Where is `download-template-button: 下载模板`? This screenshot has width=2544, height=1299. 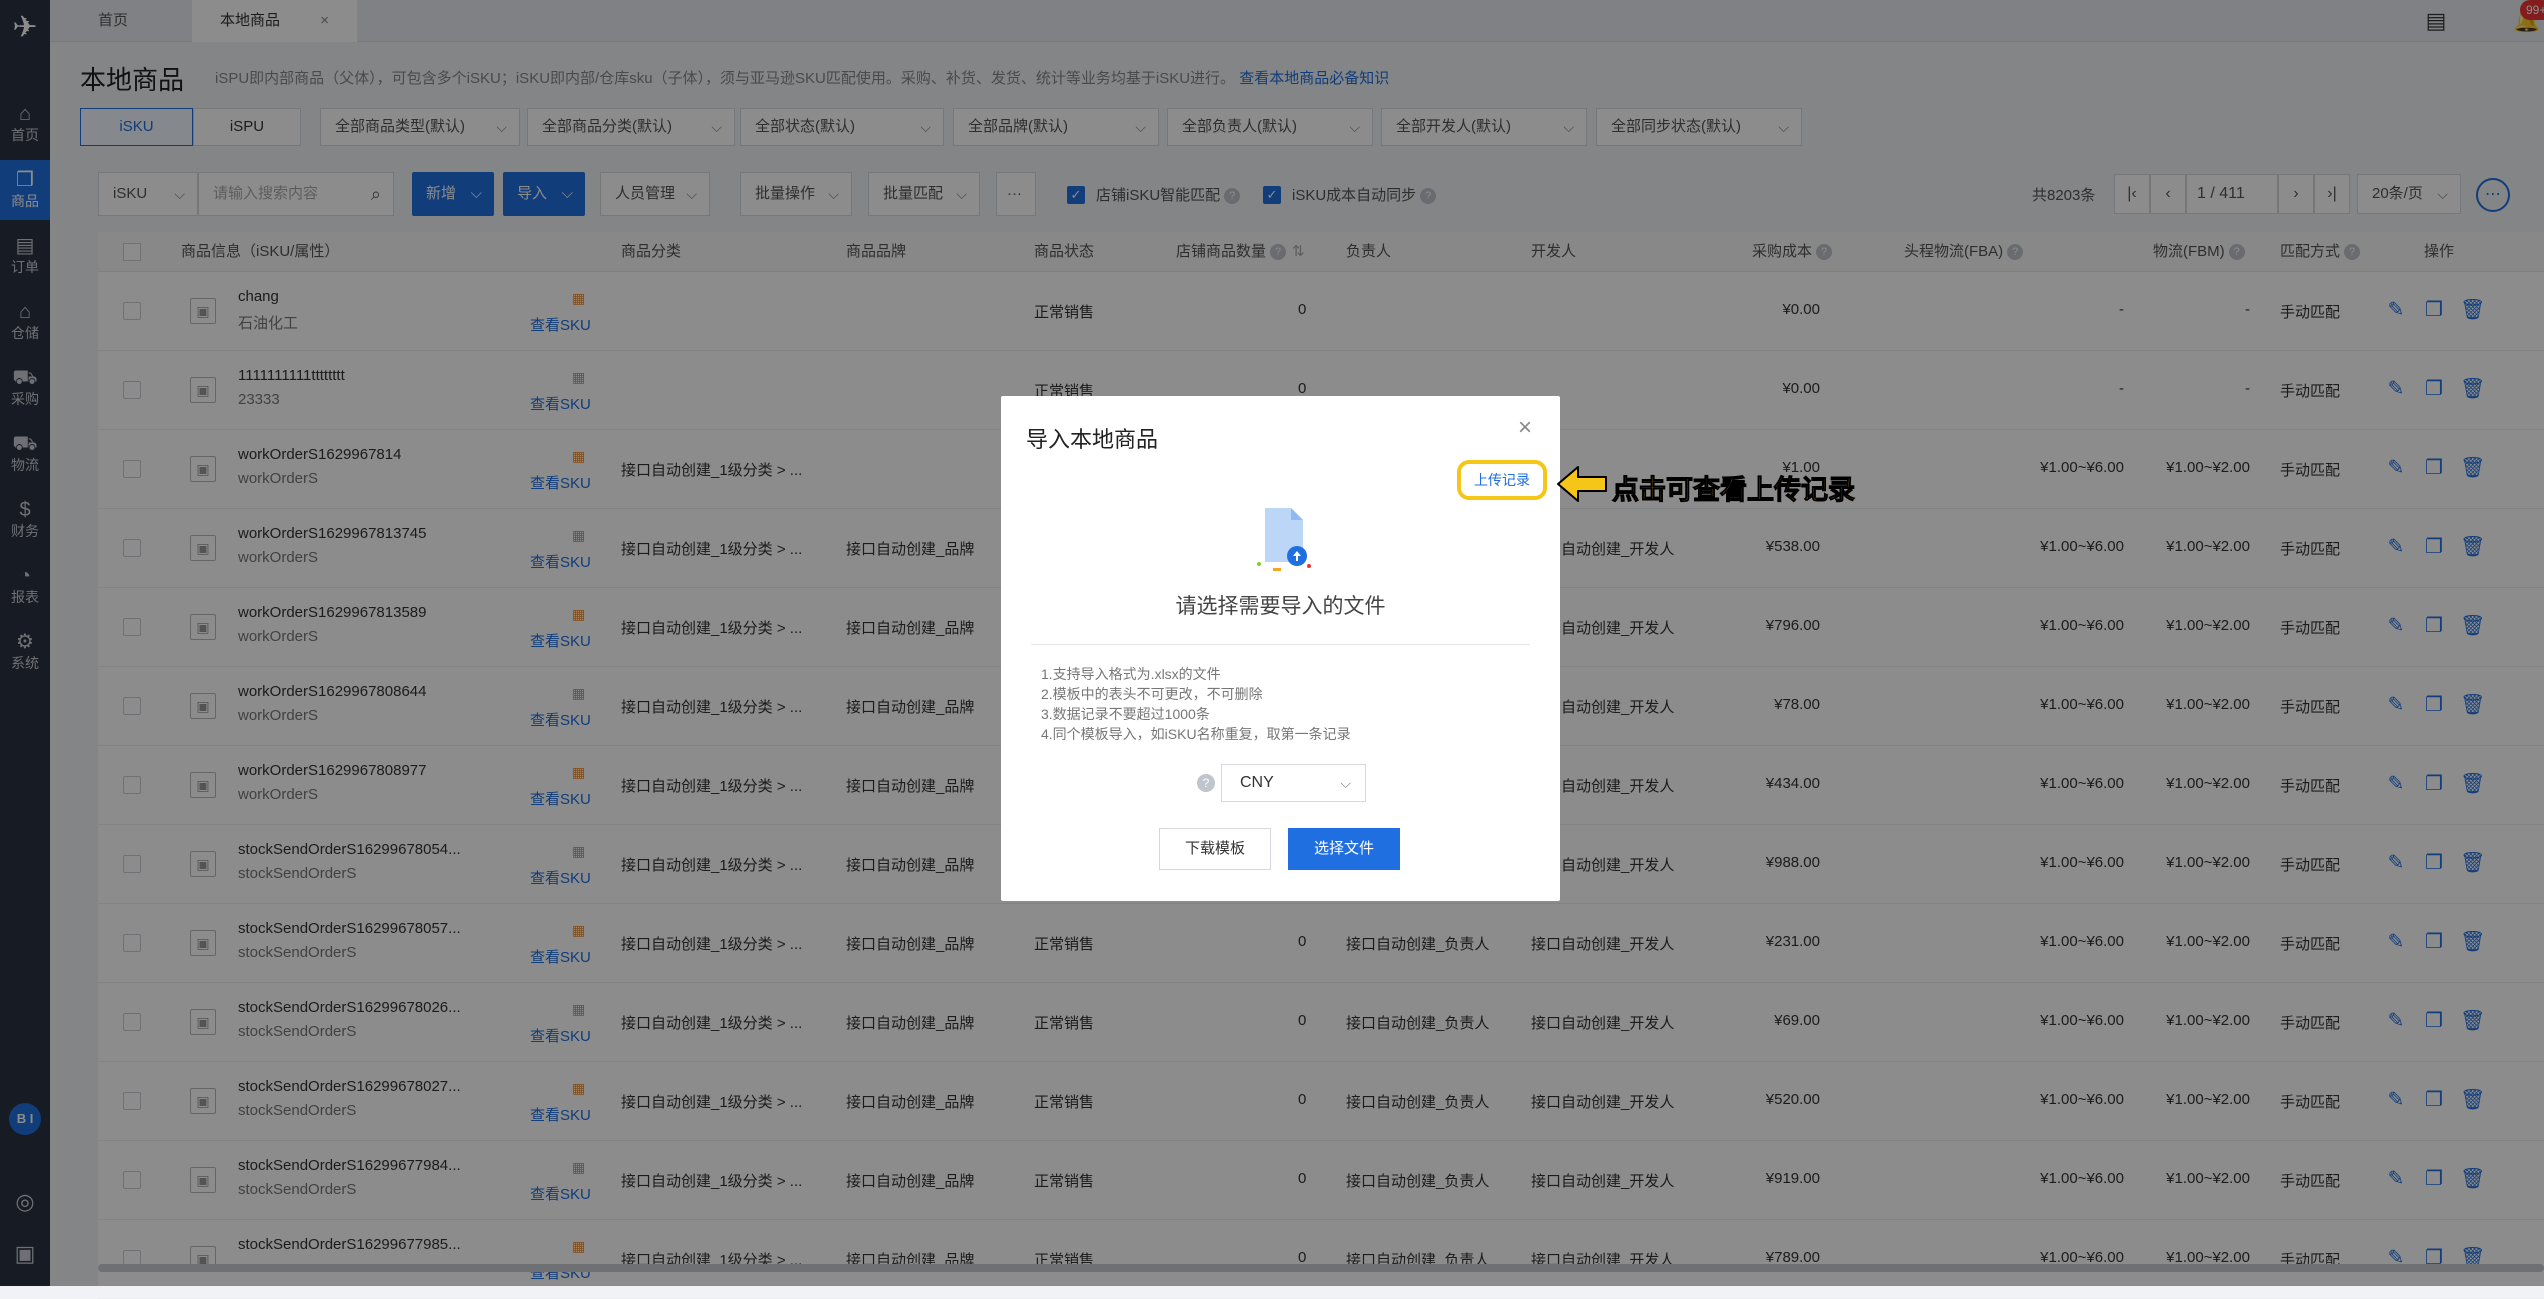
download-template-button: 下载模板 is located at coordinates (1215, 849).